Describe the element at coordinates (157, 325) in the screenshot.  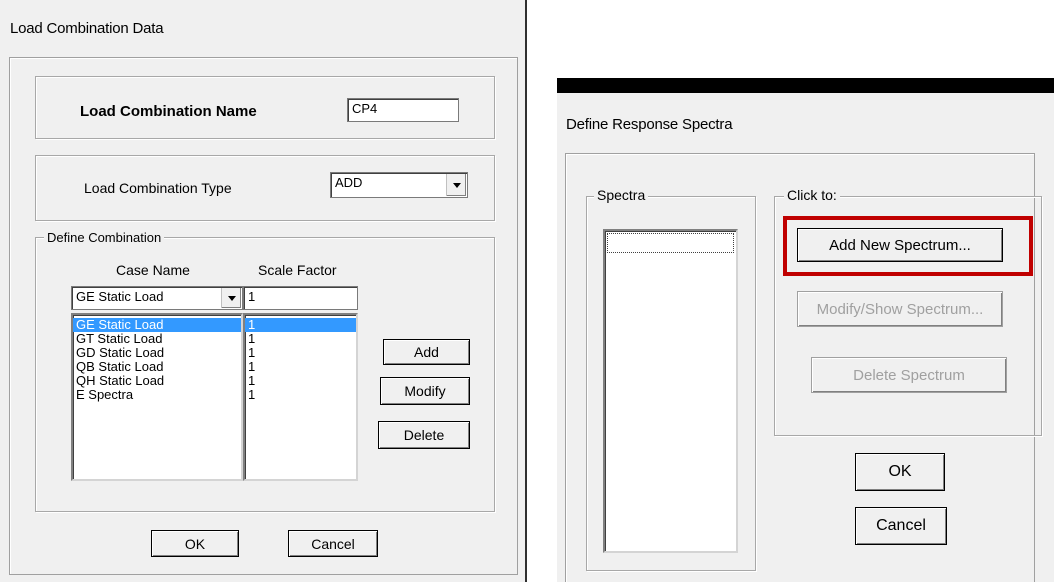
I see `list-item: GE Static Load` at that location.